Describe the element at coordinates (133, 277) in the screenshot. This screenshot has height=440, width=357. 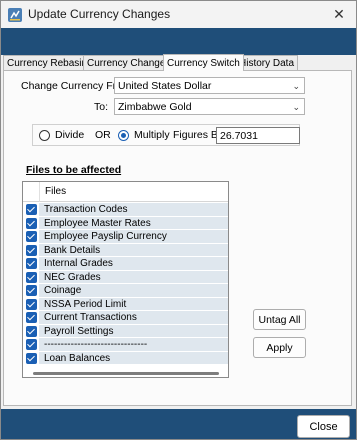
I see `file-label: NEC Grades` at that location.